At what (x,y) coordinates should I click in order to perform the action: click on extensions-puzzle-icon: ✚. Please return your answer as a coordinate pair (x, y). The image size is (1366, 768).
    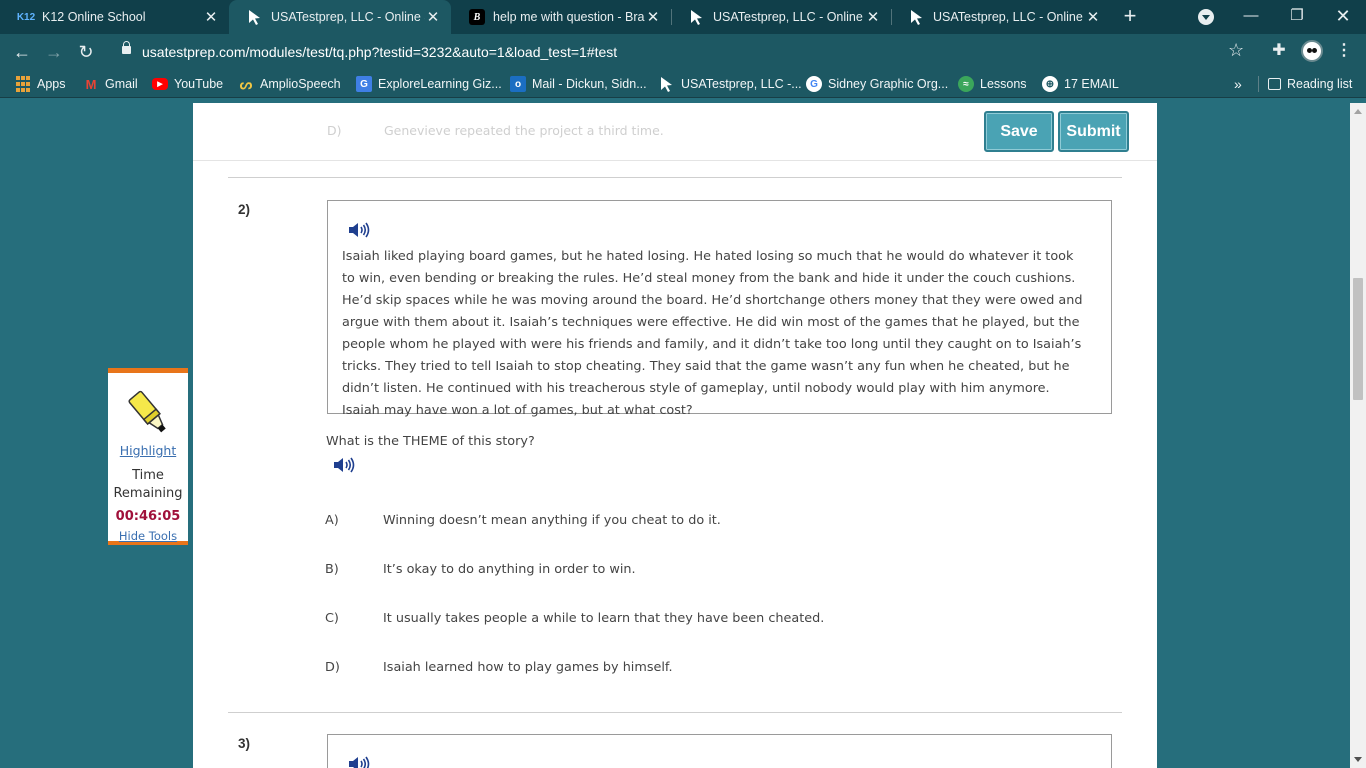
    Looking at the image, I should click on (1279, 50).